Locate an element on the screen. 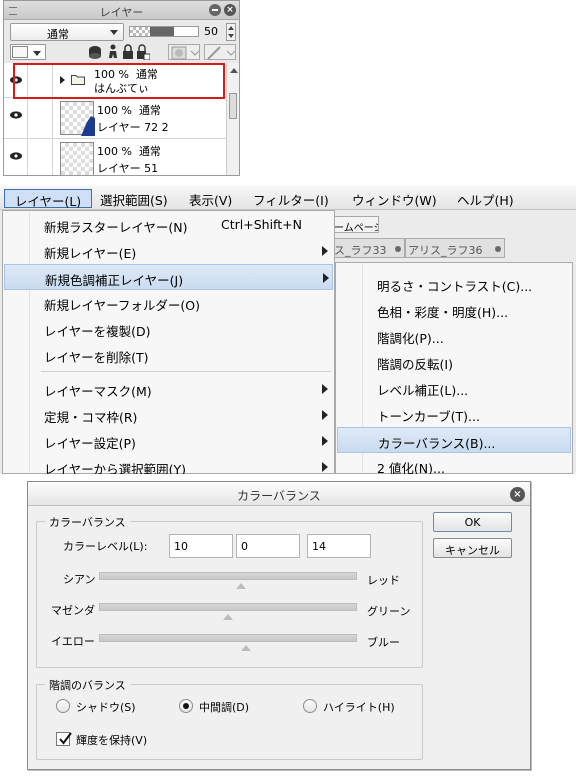 The height and width of the screenshot is (778, 576). radio-shadow-label: シャドウ(S) is located at coordinates (106, 707).